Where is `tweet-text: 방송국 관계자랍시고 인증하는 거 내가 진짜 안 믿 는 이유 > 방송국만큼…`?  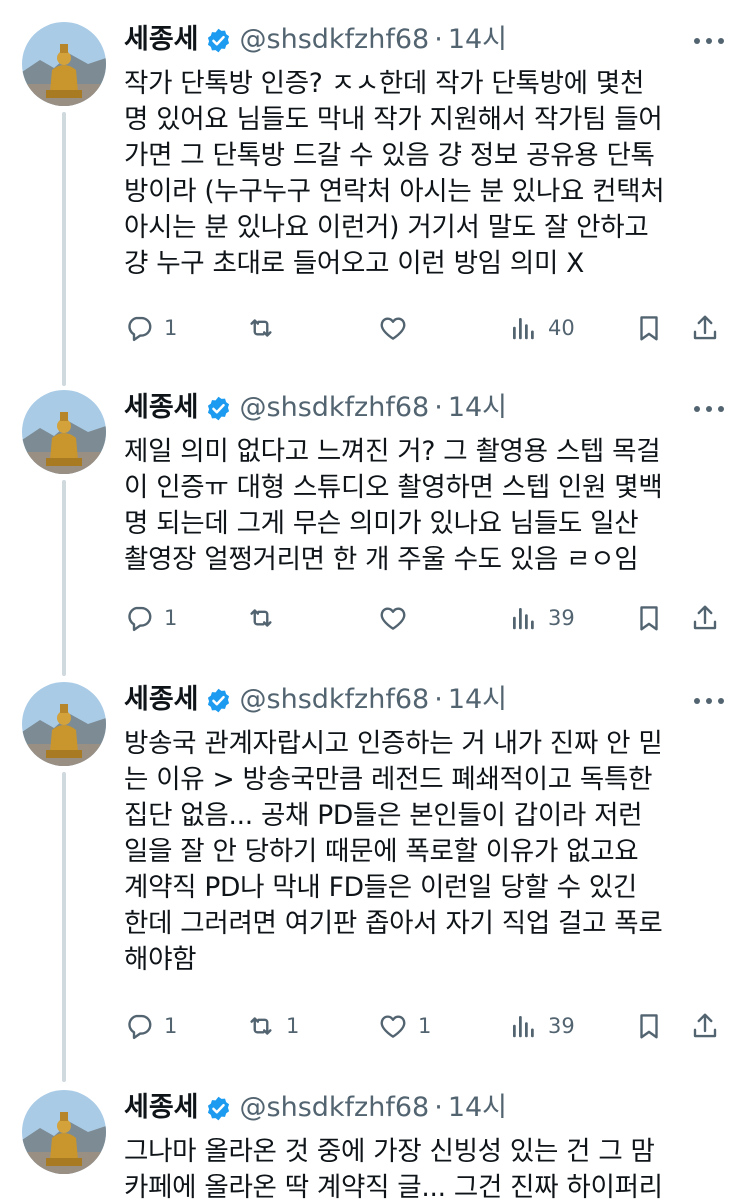
tweet-text: 방송국 관계자랍시고 인증하는 거 내가 진짜 안 믿 는 이유 > 방송국만큼… is located at coordinates (393, 851).